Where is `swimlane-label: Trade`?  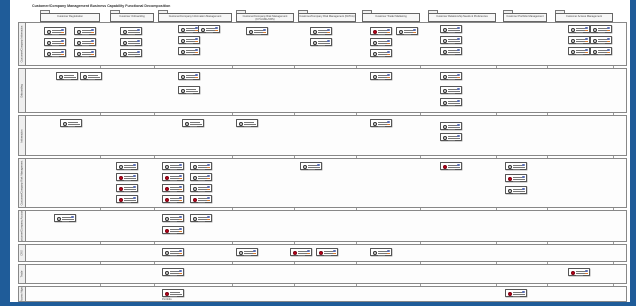
swimlane-label: Trade is located at coordinates (22, 274).